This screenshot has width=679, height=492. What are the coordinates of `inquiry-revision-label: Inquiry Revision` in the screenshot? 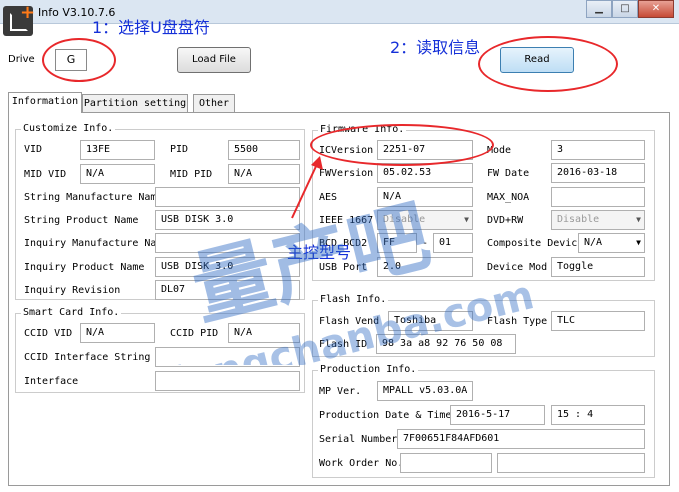 It's located at (72, 290).